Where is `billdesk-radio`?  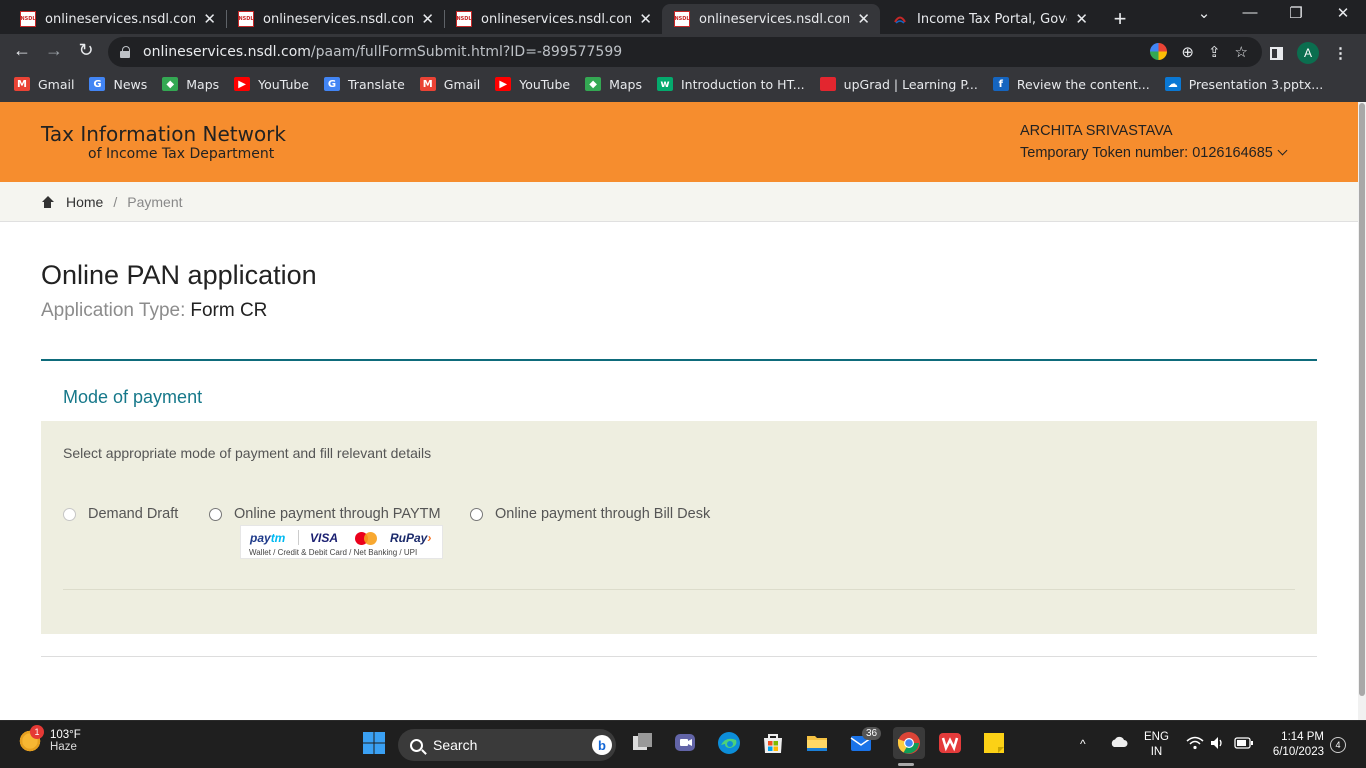
billdesk-radio is located at coordinates (476, 514).